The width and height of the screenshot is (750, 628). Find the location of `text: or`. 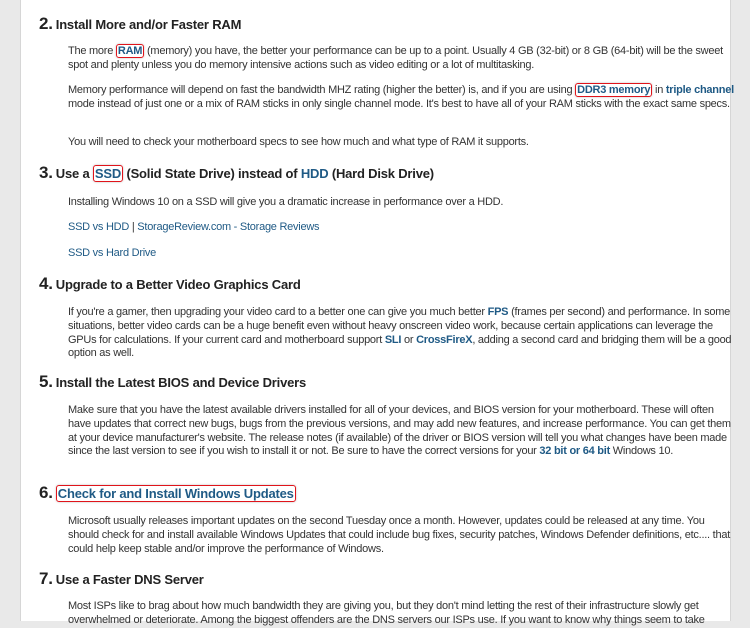

text: or is located at coordinates (409, 339).